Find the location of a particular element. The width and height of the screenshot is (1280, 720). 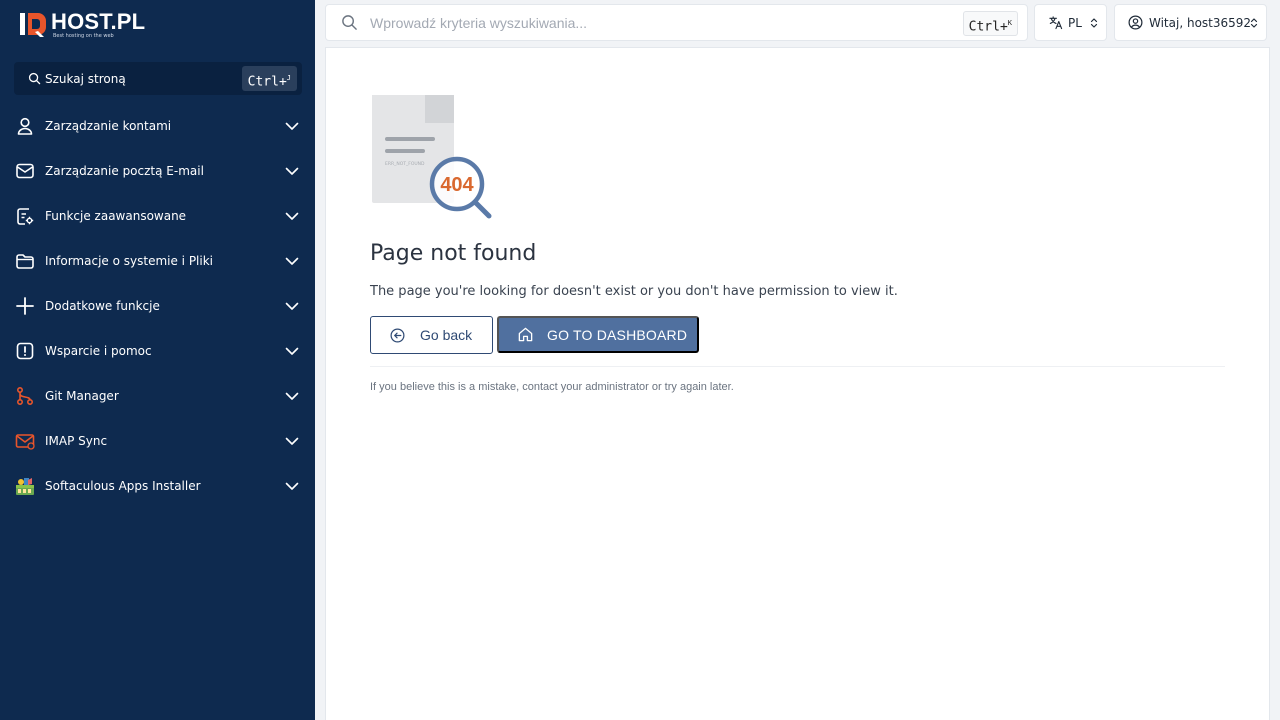

git-icon is located at coordinates (25, 396).